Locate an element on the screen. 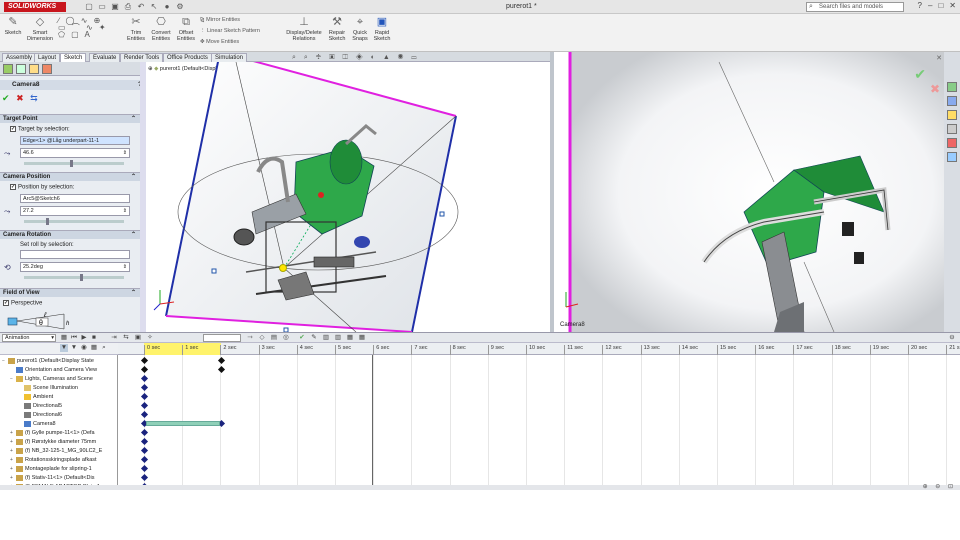 Image resolution: width=960 pixels, height=540 pixels. select-icon: ↖ is located at coordinates (154, 7).